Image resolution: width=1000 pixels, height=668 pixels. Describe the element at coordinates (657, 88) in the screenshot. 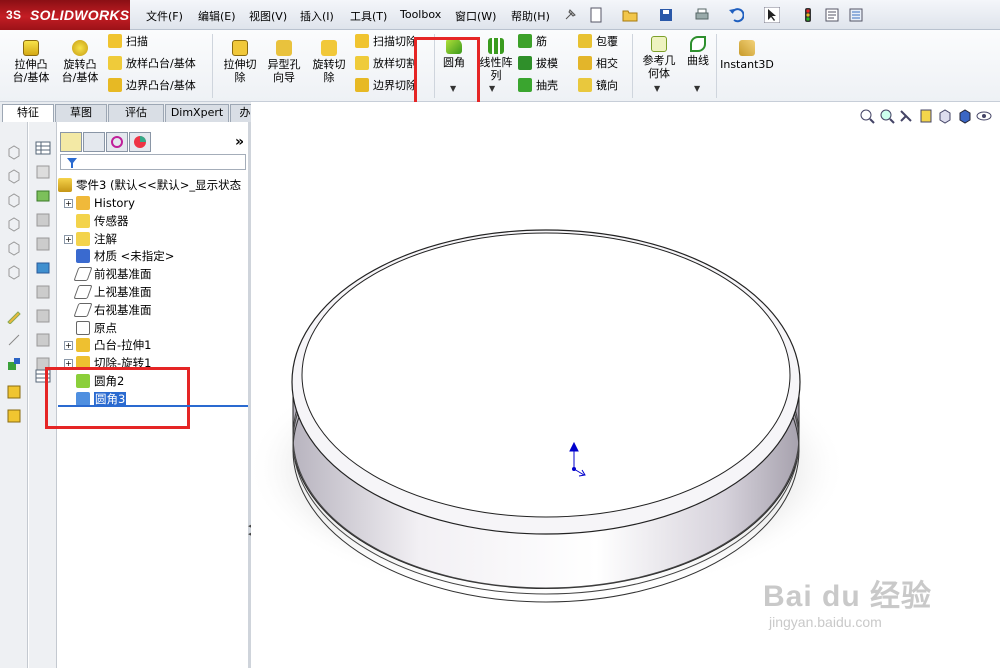

I see `reference-geometry-dropdown-icon: ▼` at that location.